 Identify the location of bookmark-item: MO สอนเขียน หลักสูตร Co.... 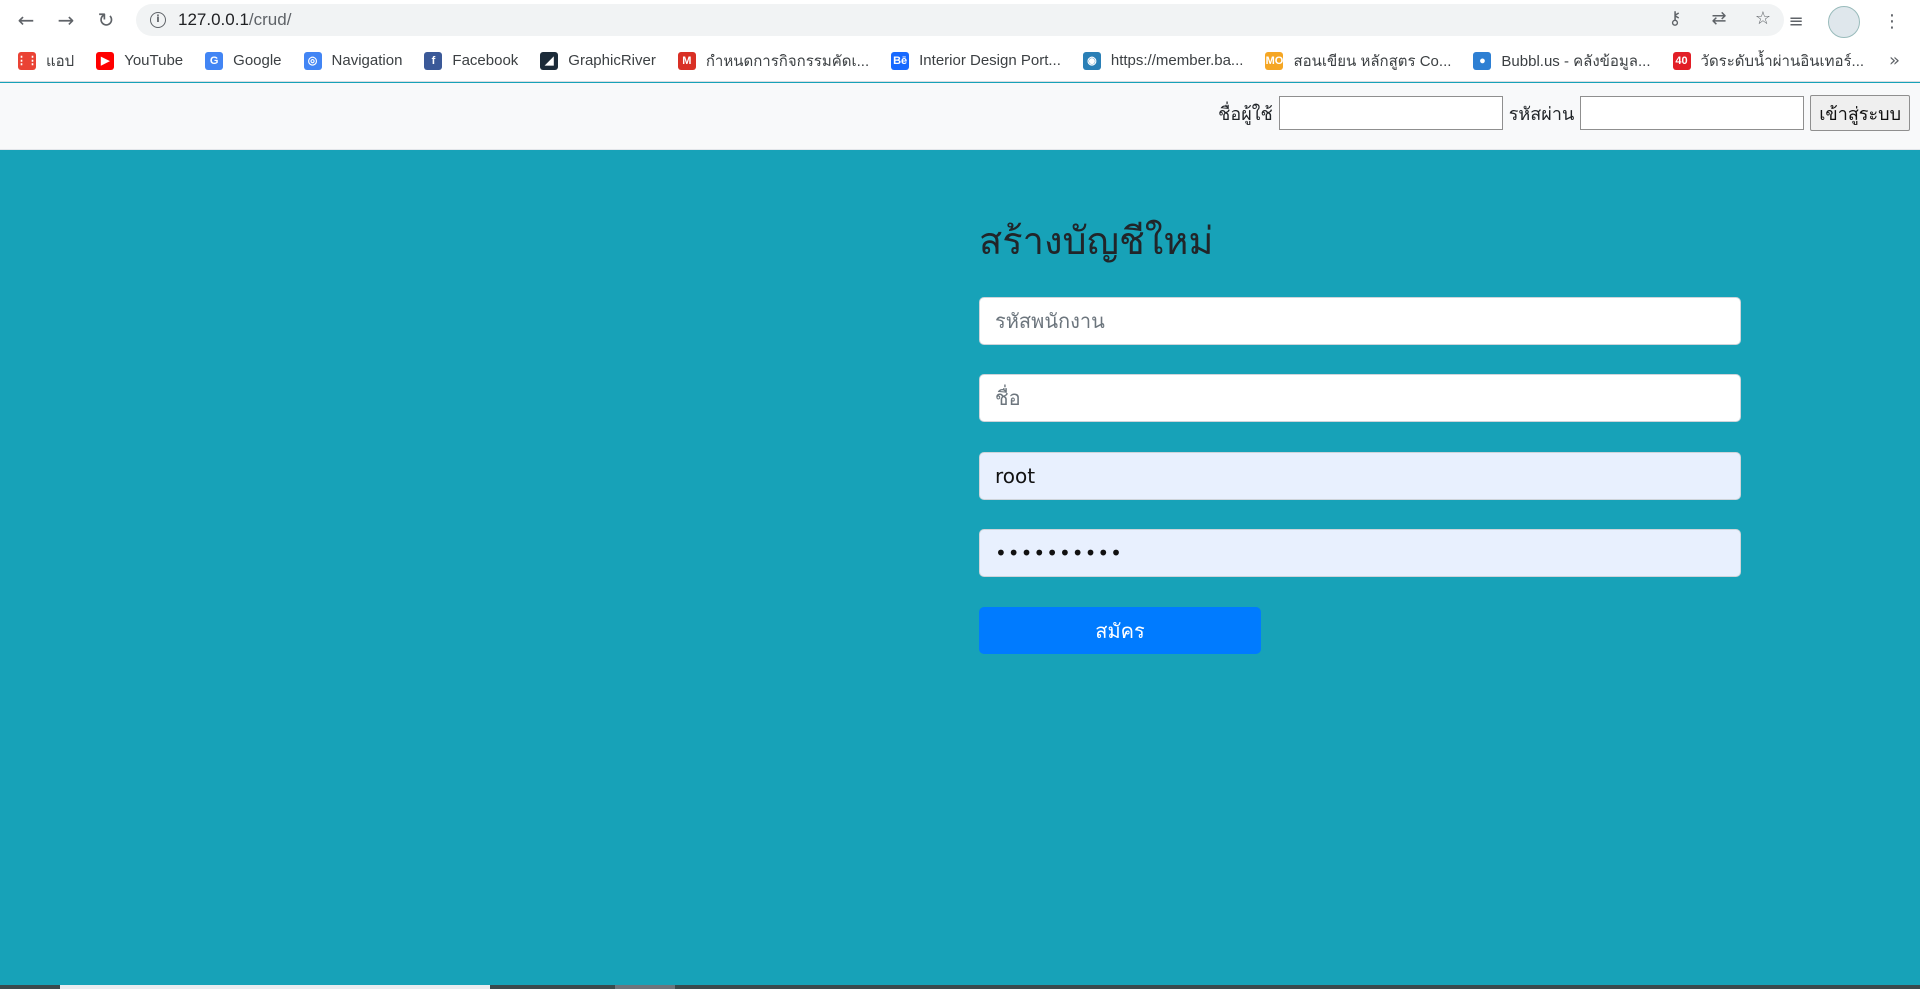
(1358, 61).